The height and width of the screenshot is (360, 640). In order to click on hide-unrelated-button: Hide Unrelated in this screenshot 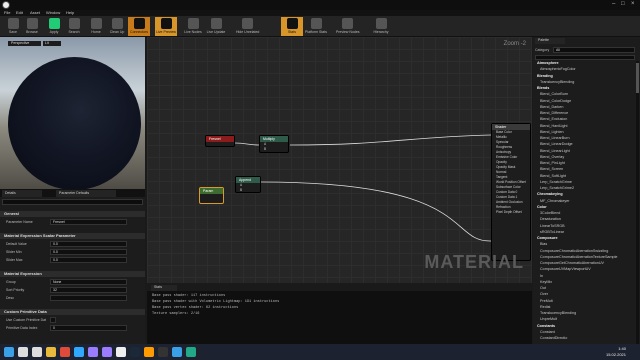, I will do `click(247, 26)`.